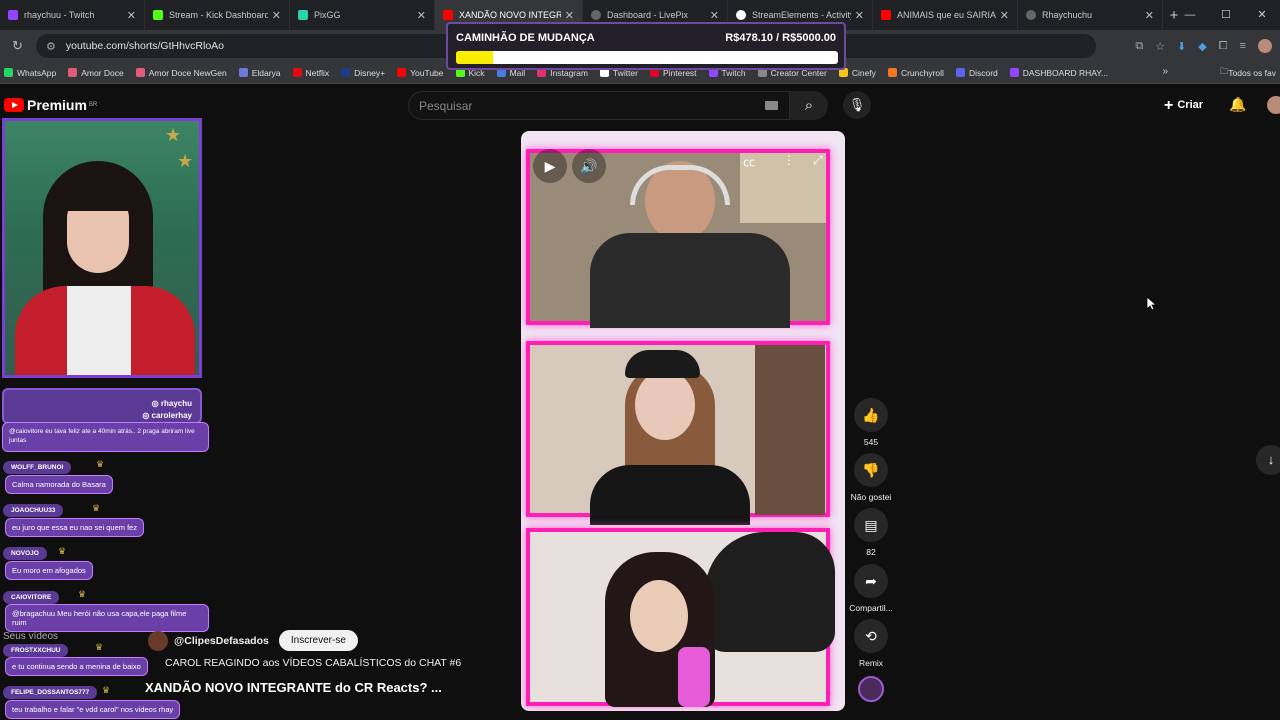 This screenshot has width=1280, height=720. I want to click on person-body, so click(690, 280).